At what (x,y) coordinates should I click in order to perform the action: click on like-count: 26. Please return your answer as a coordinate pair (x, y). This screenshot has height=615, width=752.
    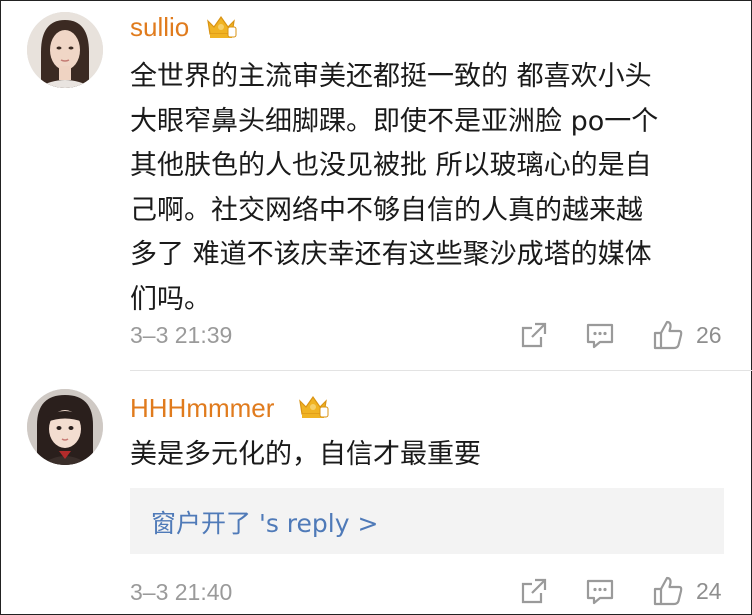
    Looking at the image, I should click on (709, 334).